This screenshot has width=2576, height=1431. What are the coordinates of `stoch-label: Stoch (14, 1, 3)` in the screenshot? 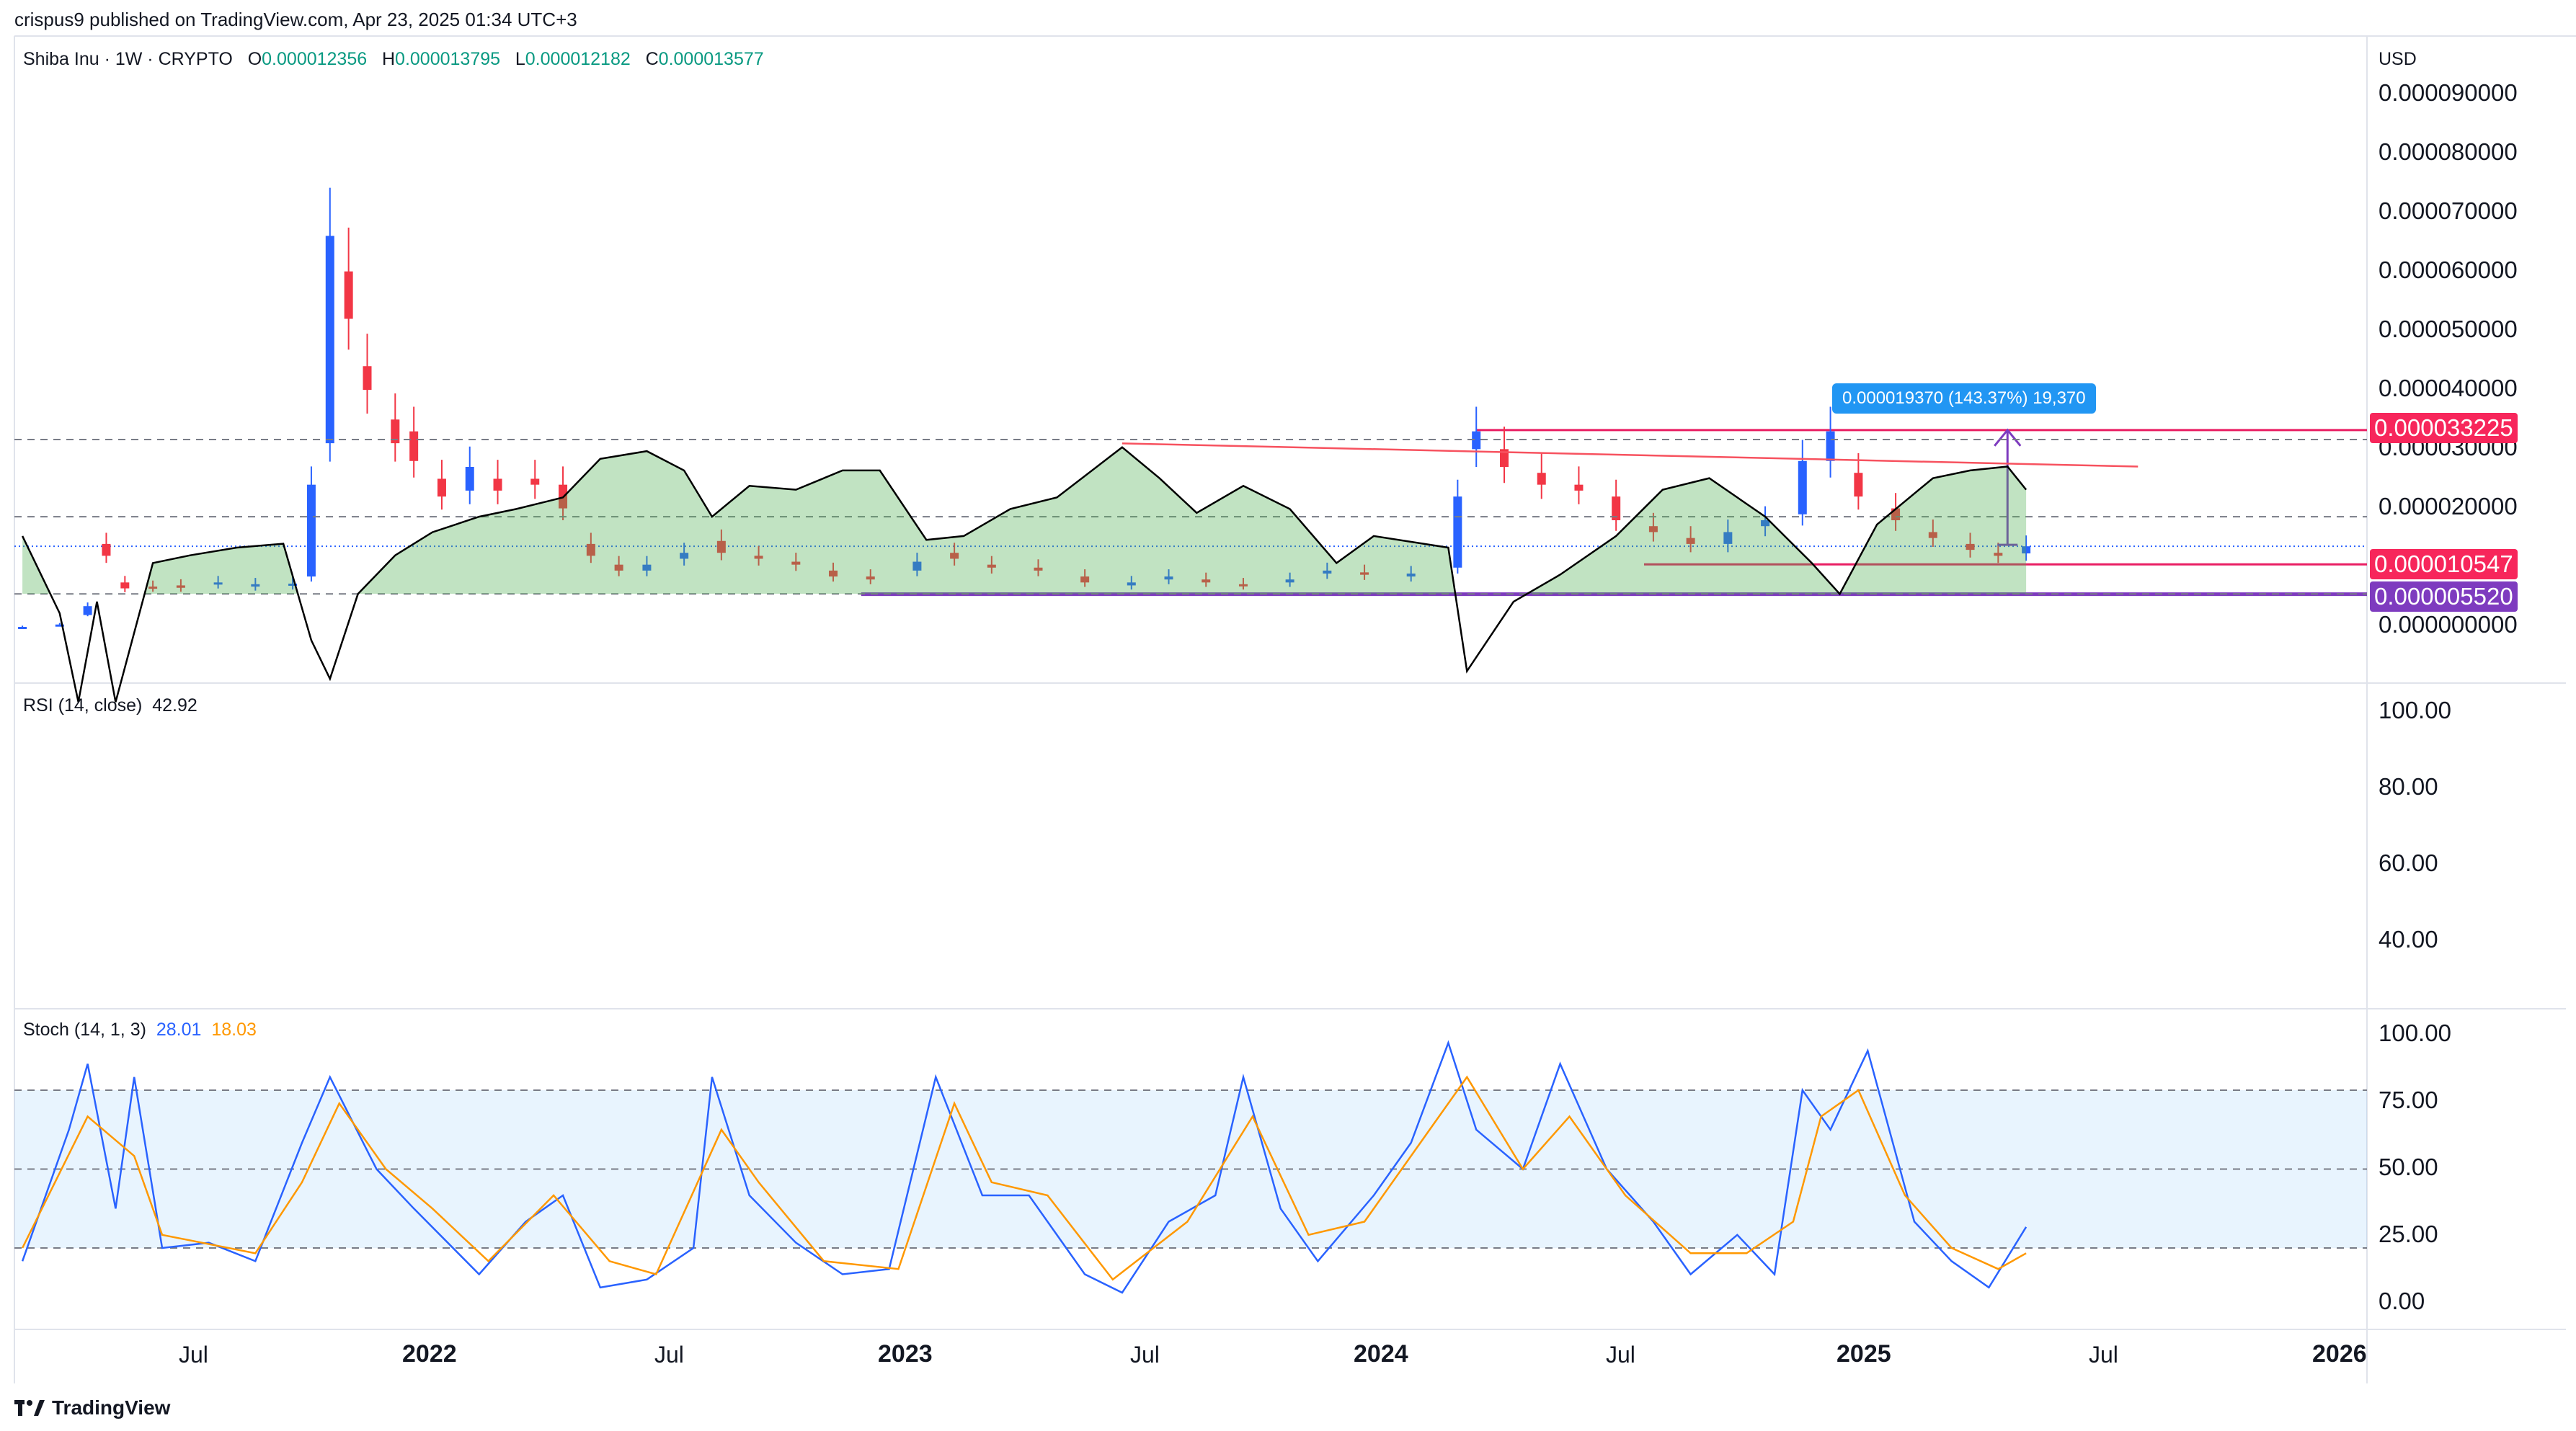 It's located at (84, 1030).